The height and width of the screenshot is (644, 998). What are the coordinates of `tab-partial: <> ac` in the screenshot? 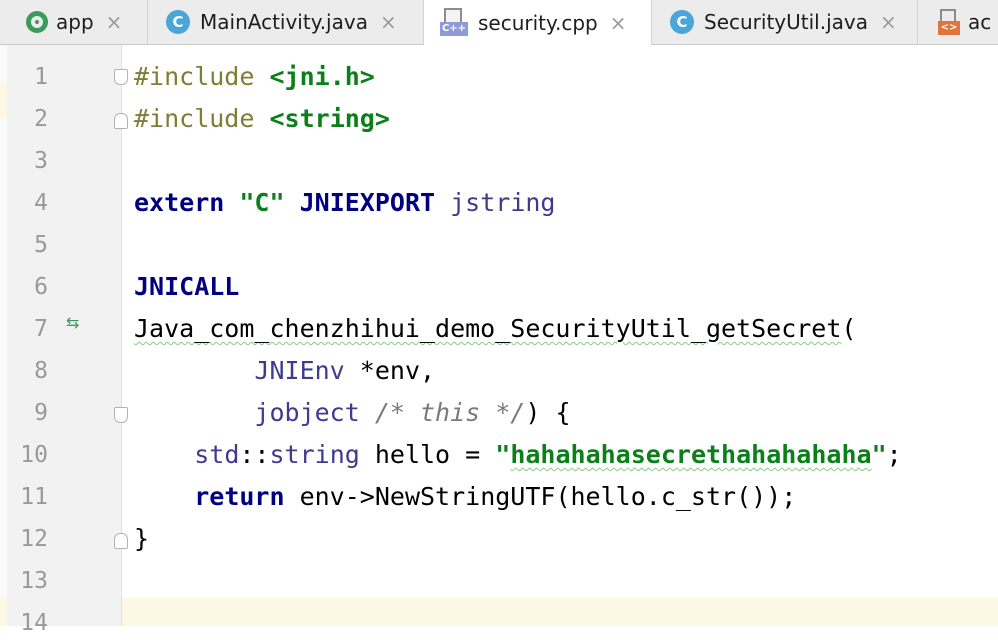 It's located at (958, 22).